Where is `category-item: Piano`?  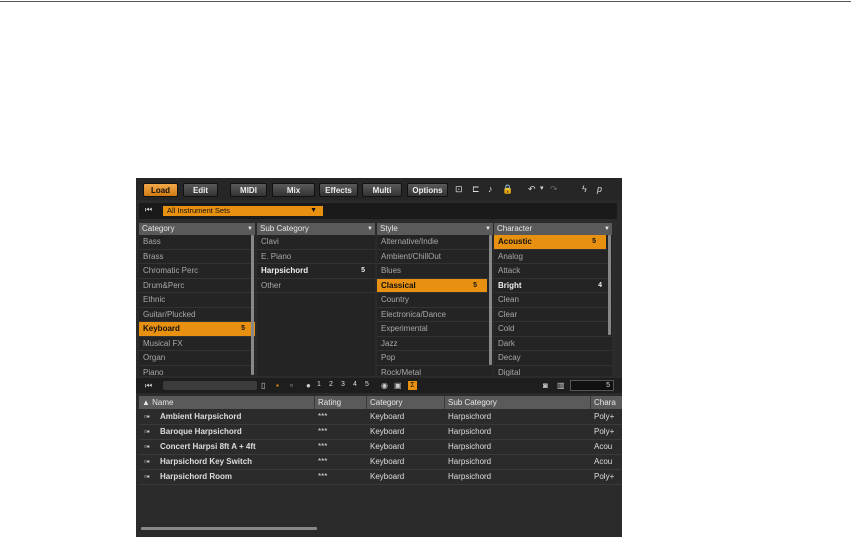
category-item: Piano is located at coordinates (197, 371).